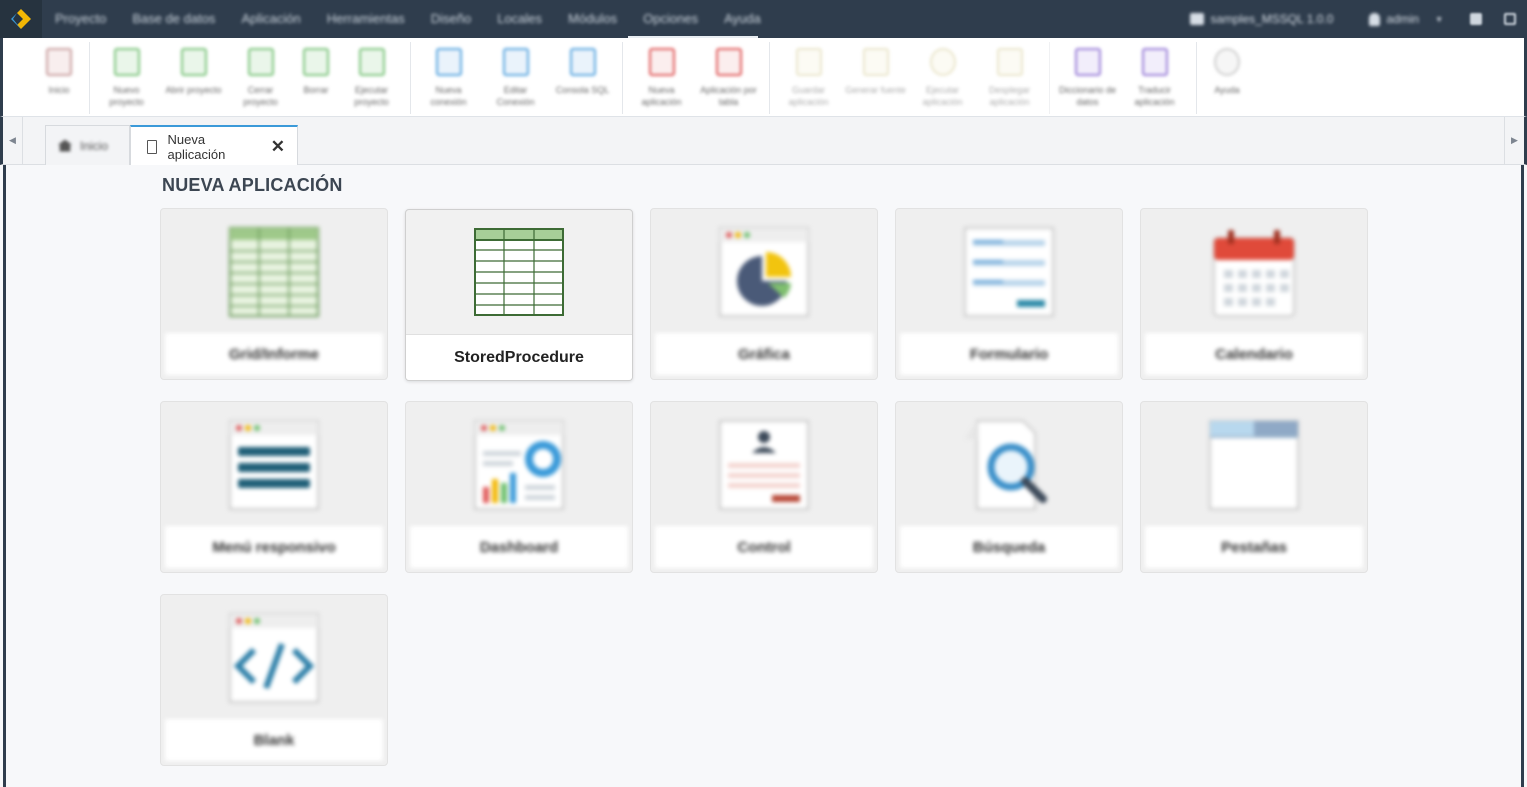 The height and width of the screenshot is (787, 1527). I want to click on app-type-card-blank: Blank, so click(274, 680).